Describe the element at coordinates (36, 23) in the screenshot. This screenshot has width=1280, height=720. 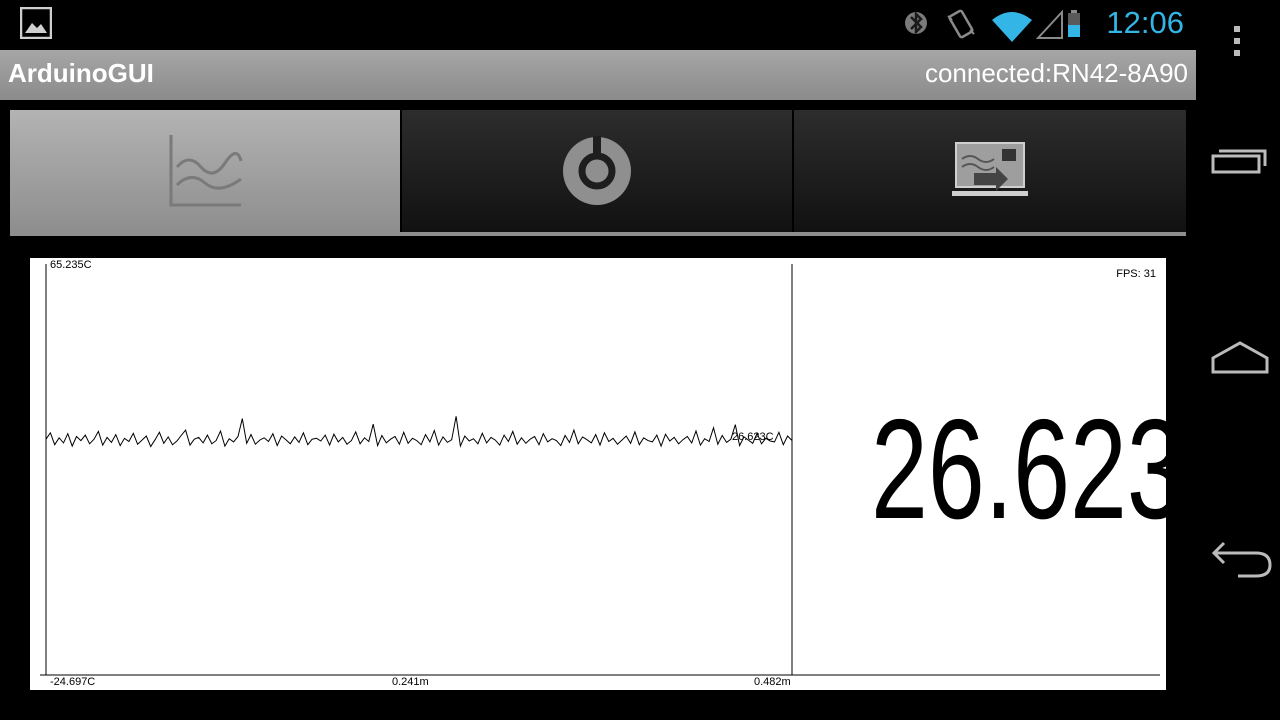
I see `image-notification-icon` at that location.